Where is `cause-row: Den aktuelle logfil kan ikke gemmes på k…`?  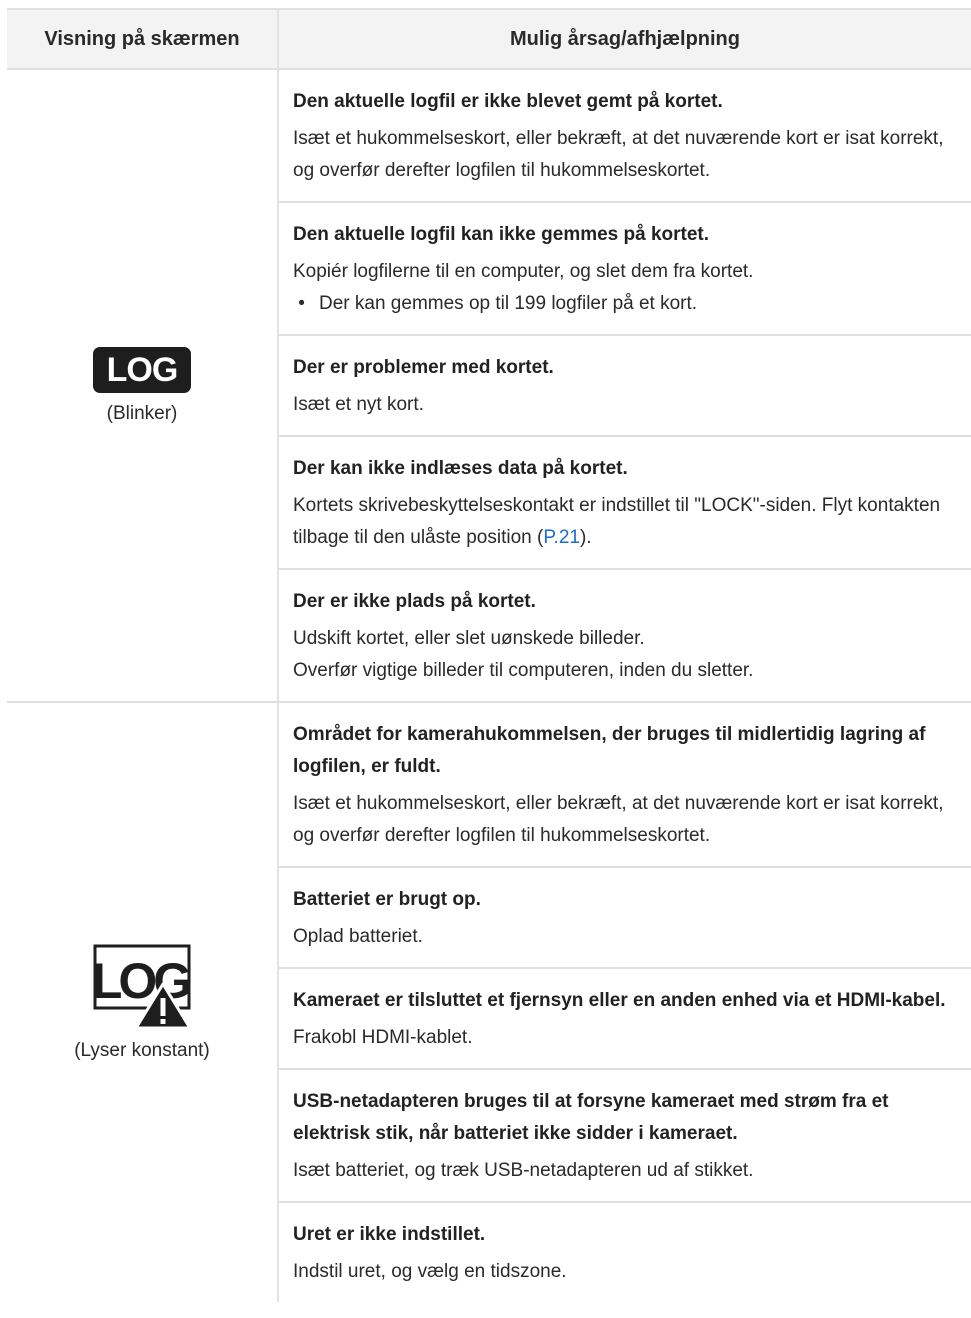
cause-row: Den aktuelle logfil kan ikke gemmes på k… is located at coordinates (625, 269).